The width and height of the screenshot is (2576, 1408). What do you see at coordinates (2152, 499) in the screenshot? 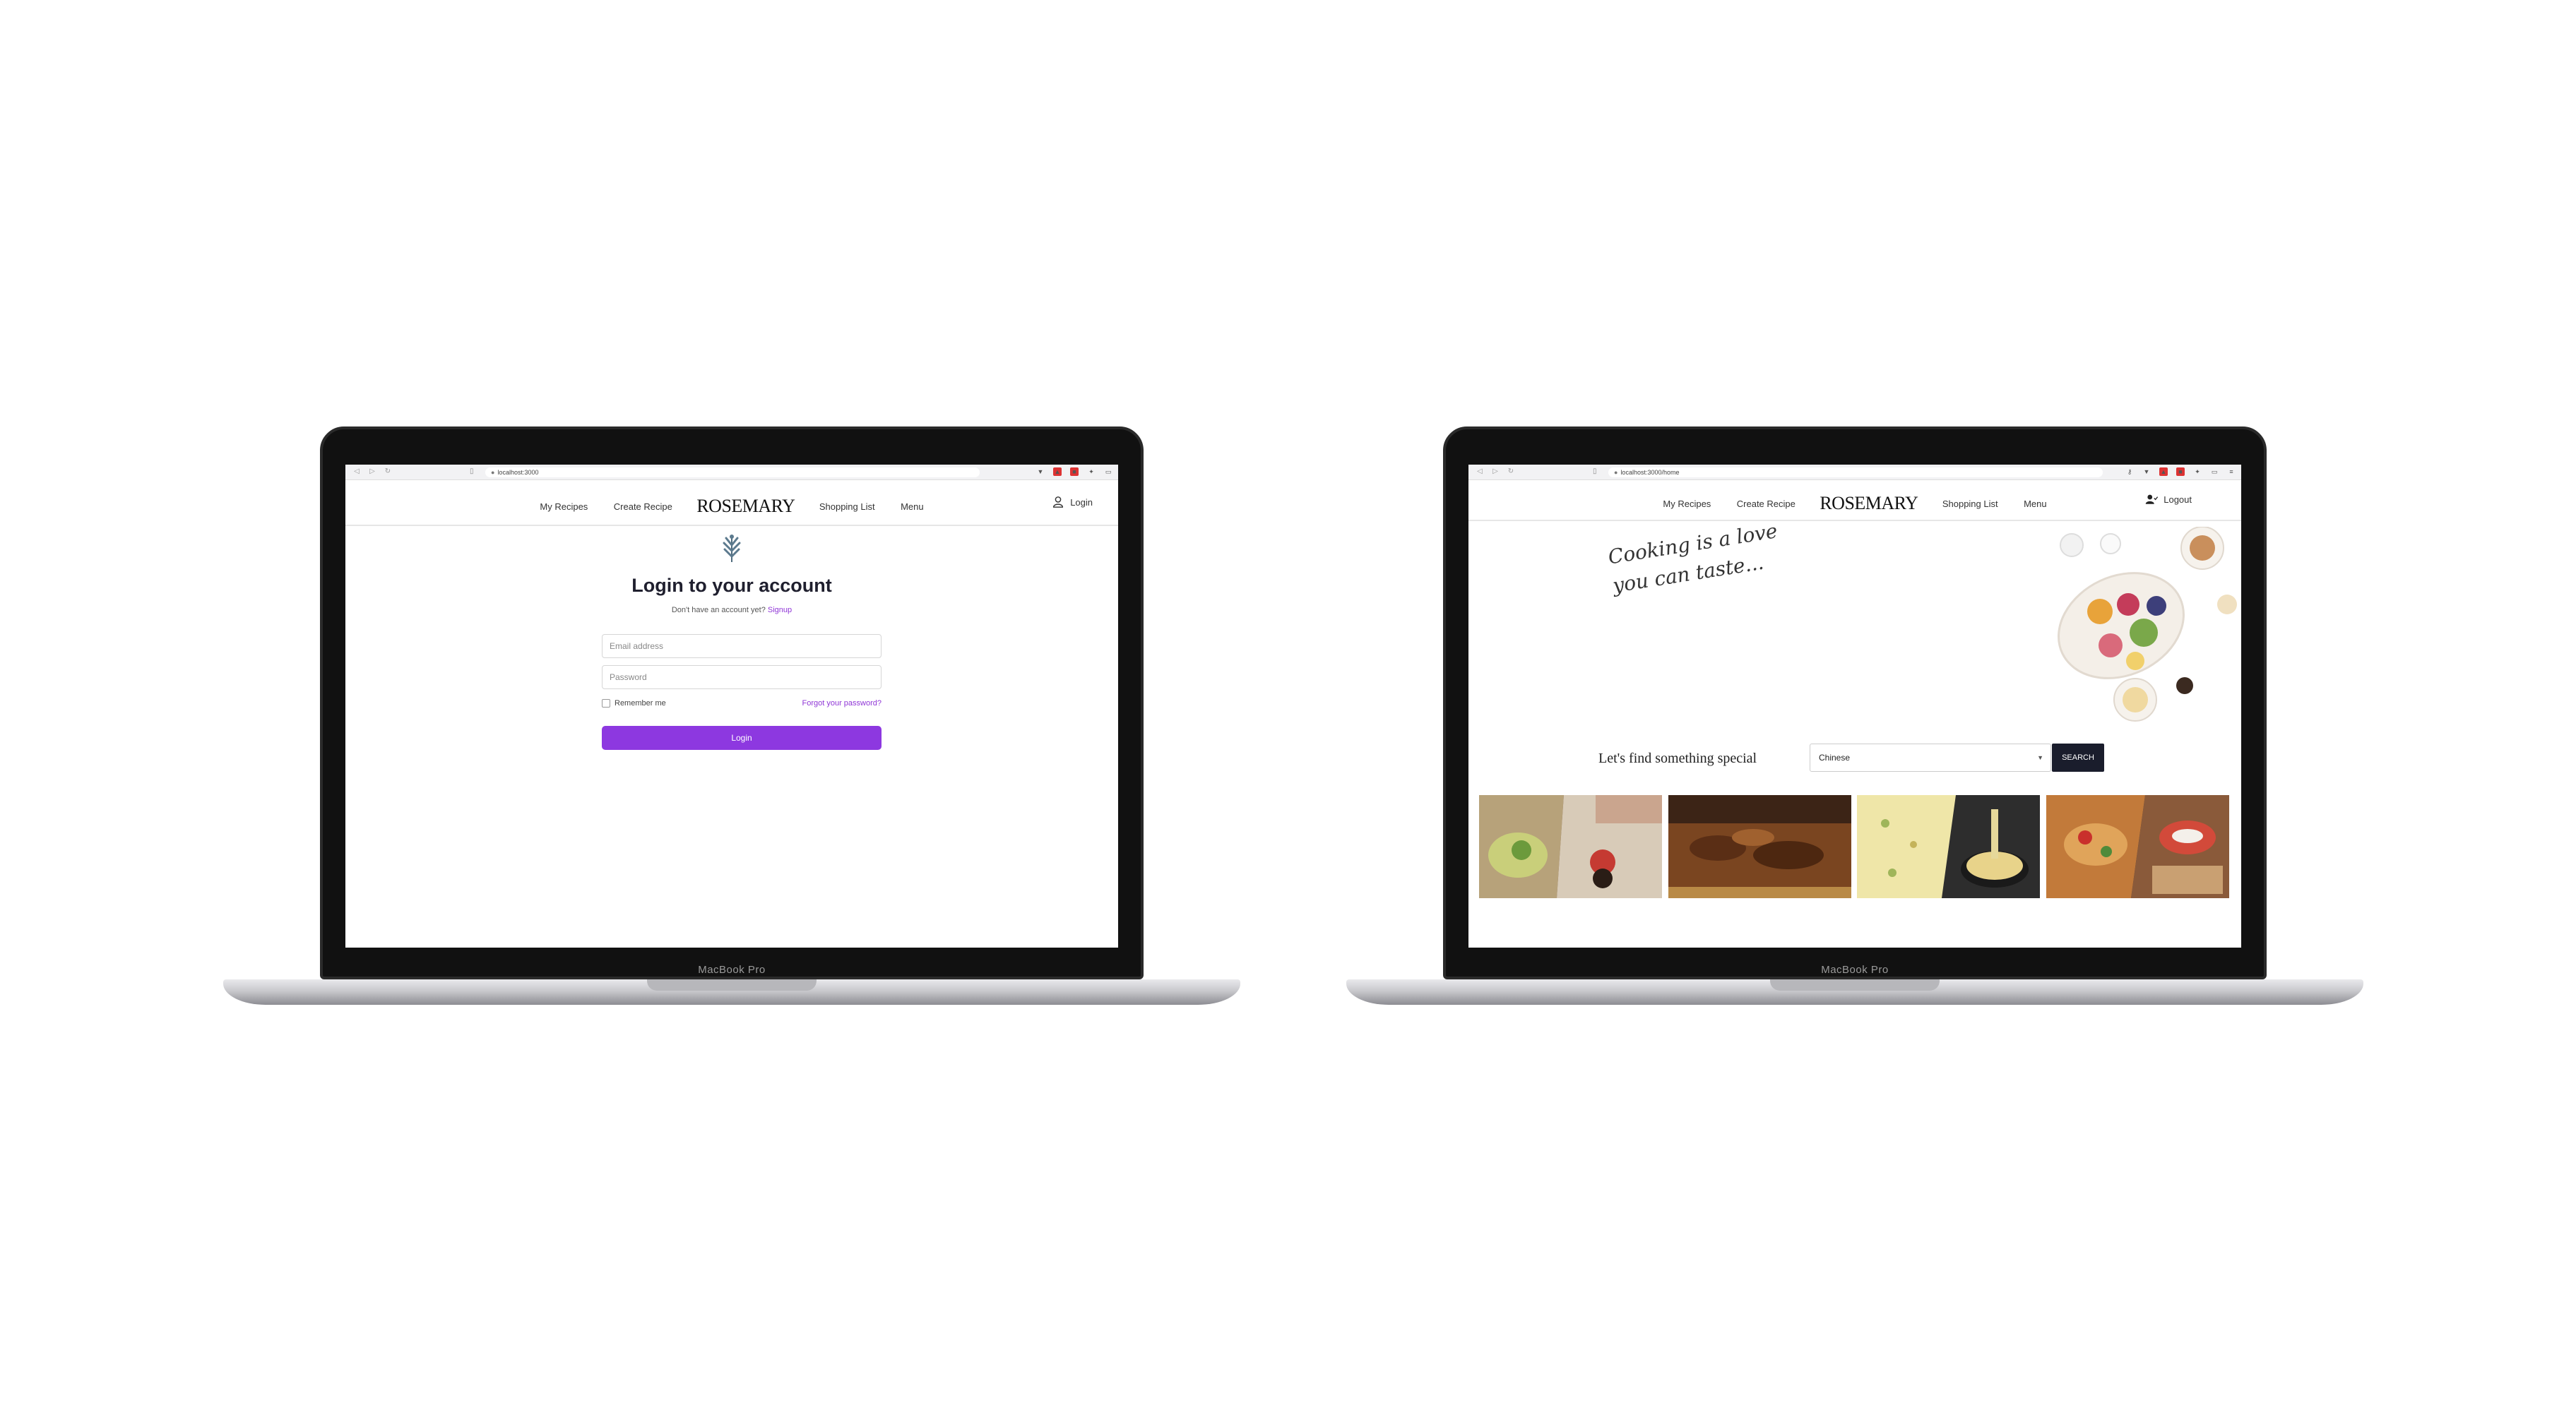
I see `user-check-icon` at bounding box center [2152, 499].